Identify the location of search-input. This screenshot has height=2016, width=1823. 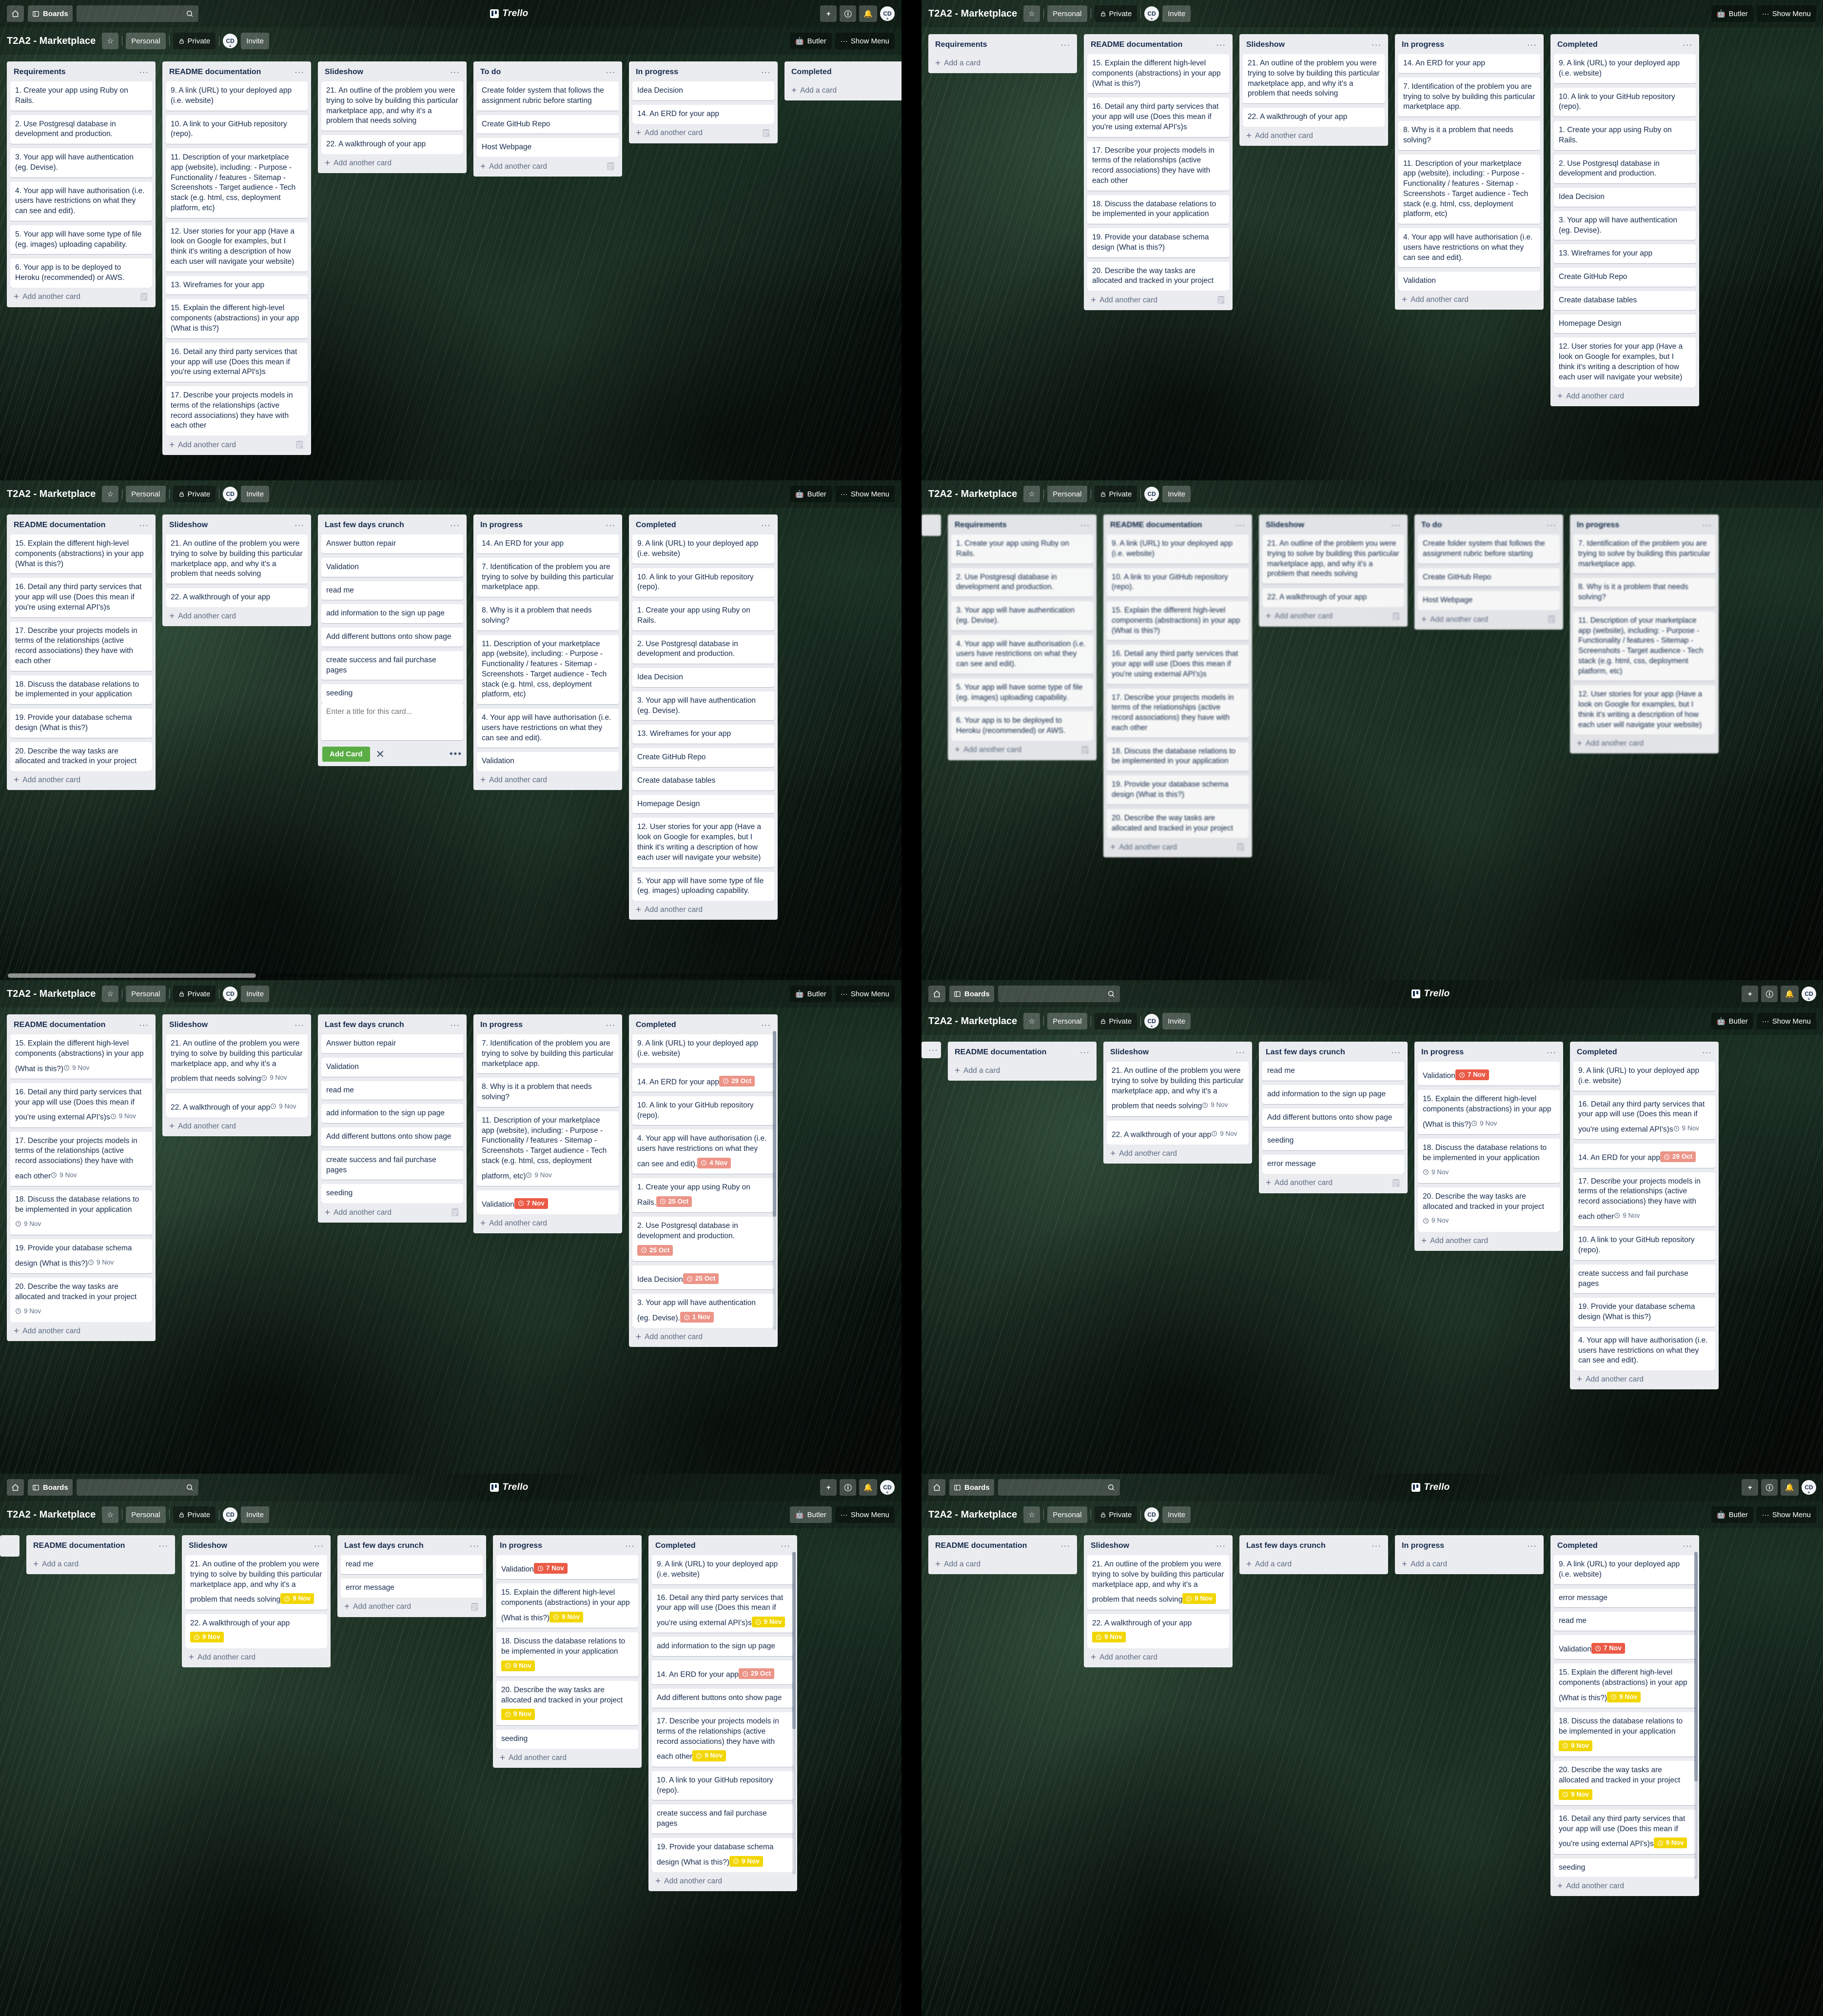
(1059, 994).